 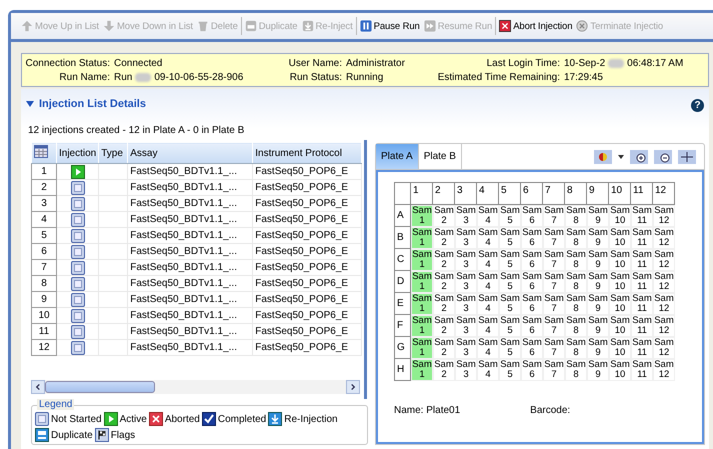 I want to click on scroll-right-icon, so click(x=353, y=387).